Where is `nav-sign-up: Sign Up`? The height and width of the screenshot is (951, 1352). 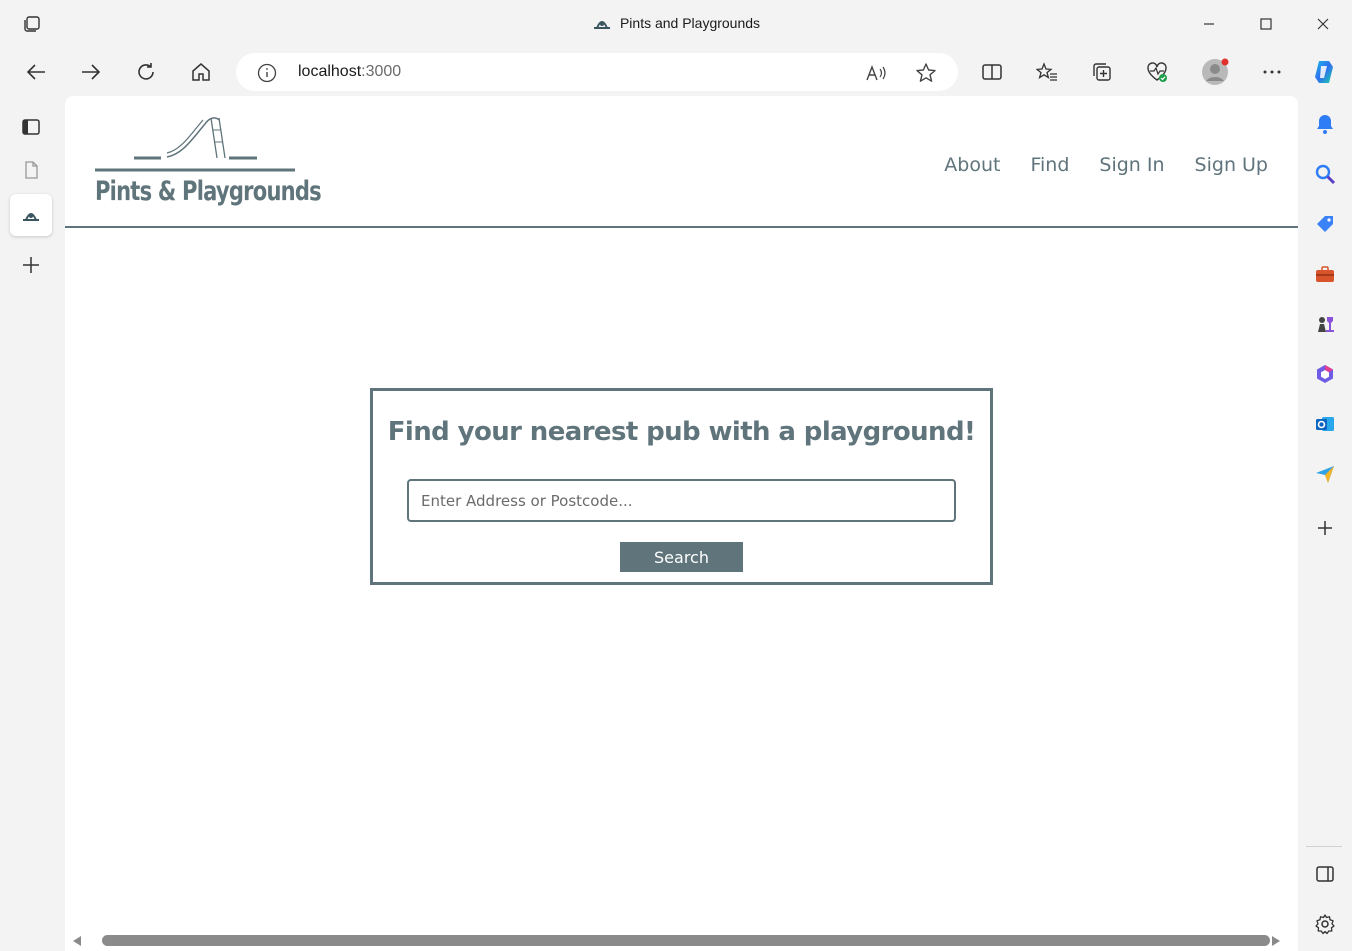 nav-sign-up: Sign Up is located at coordinates (1231, 165).